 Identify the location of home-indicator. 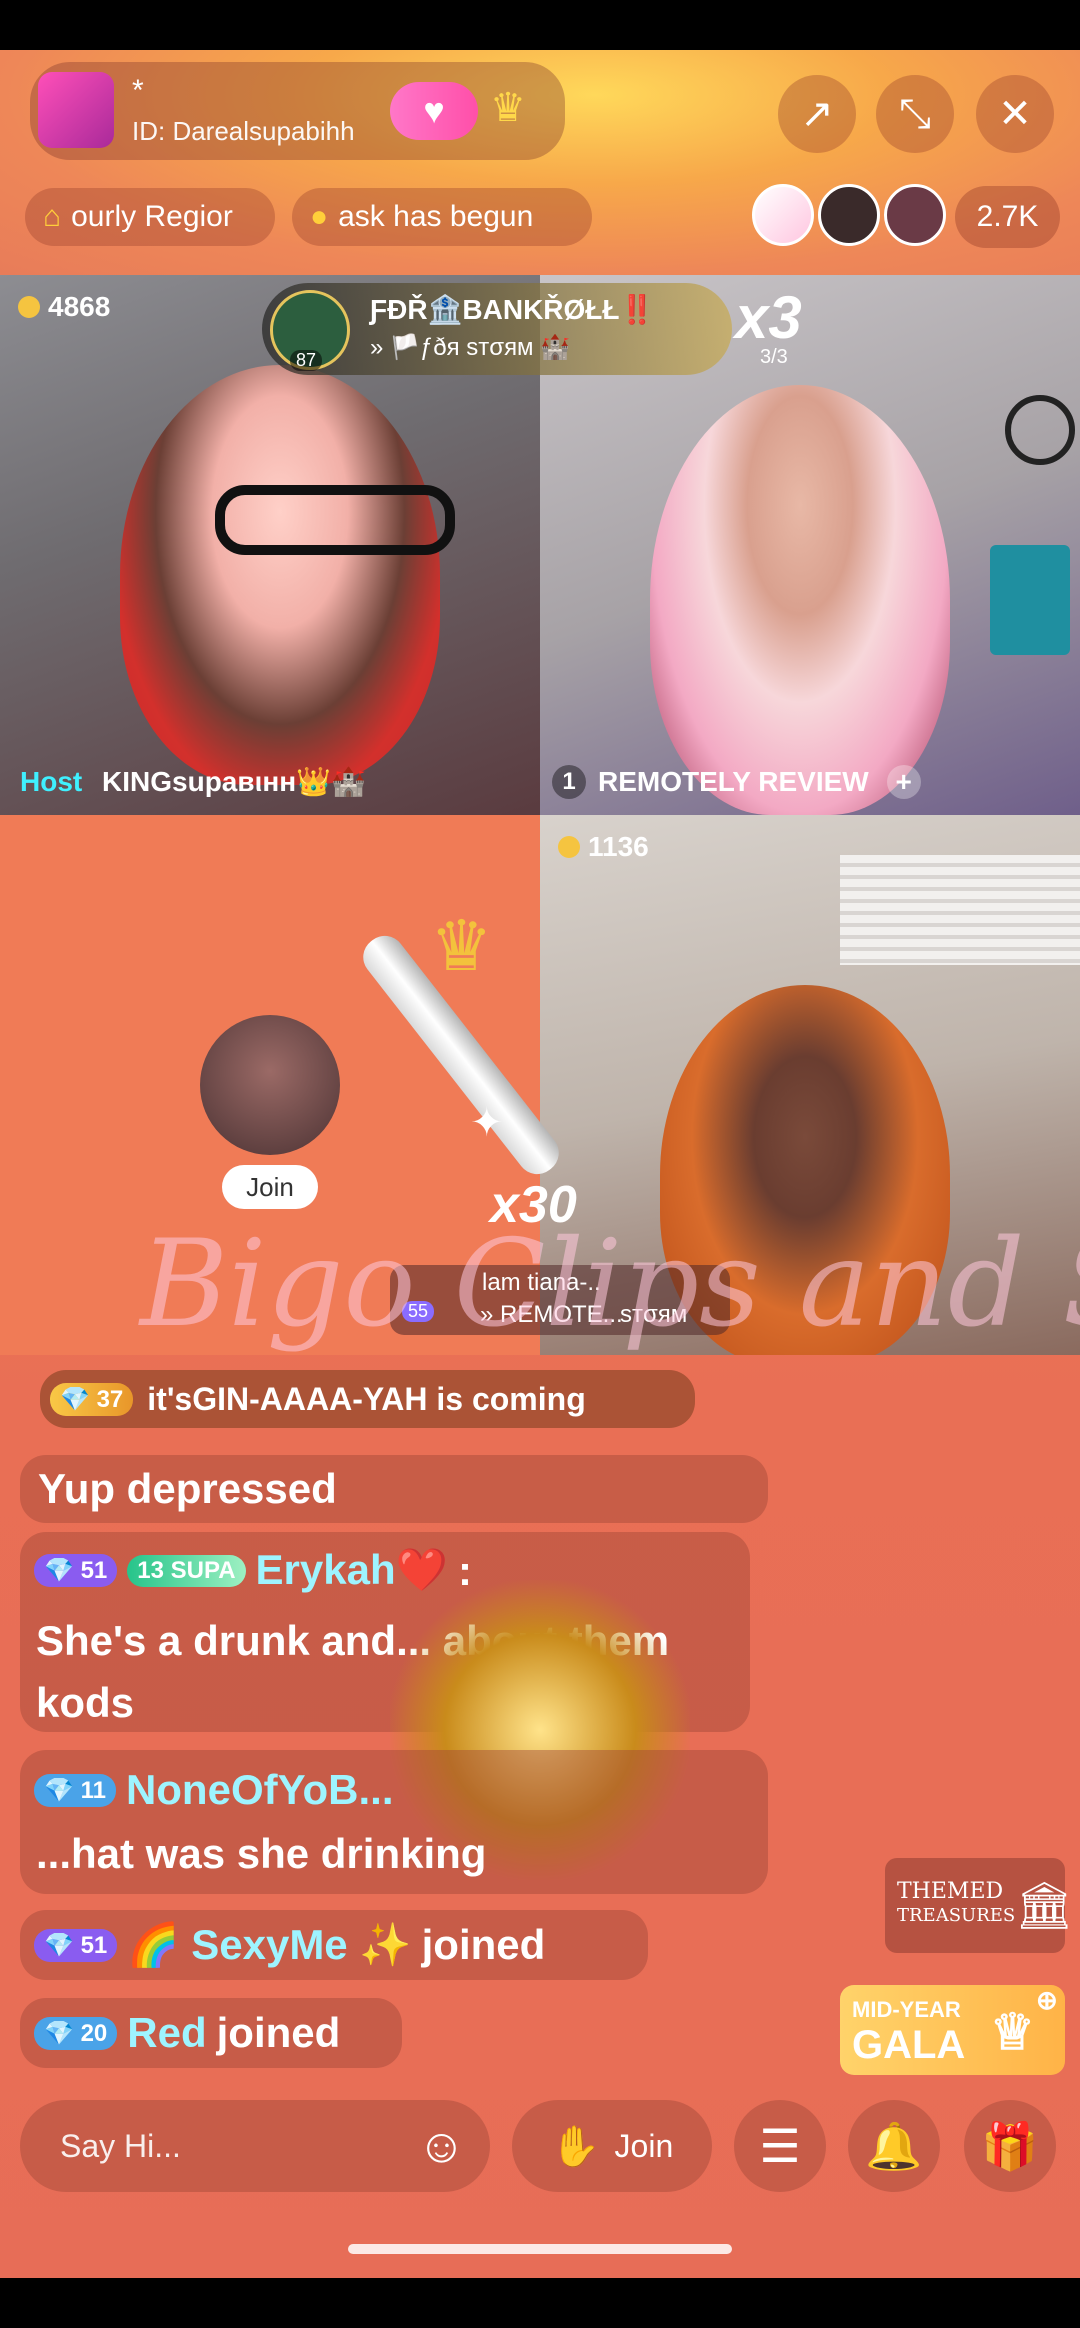
(540, 2249).